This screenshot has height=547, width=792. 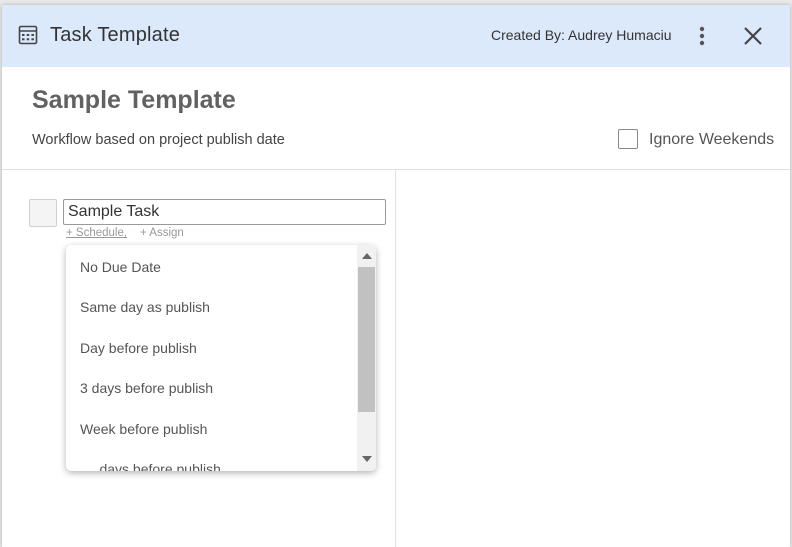 What do you see at coordinates (43, 213) in the screenshot?
I see `task-complete-checkbox` at bounding box center [43, 213].